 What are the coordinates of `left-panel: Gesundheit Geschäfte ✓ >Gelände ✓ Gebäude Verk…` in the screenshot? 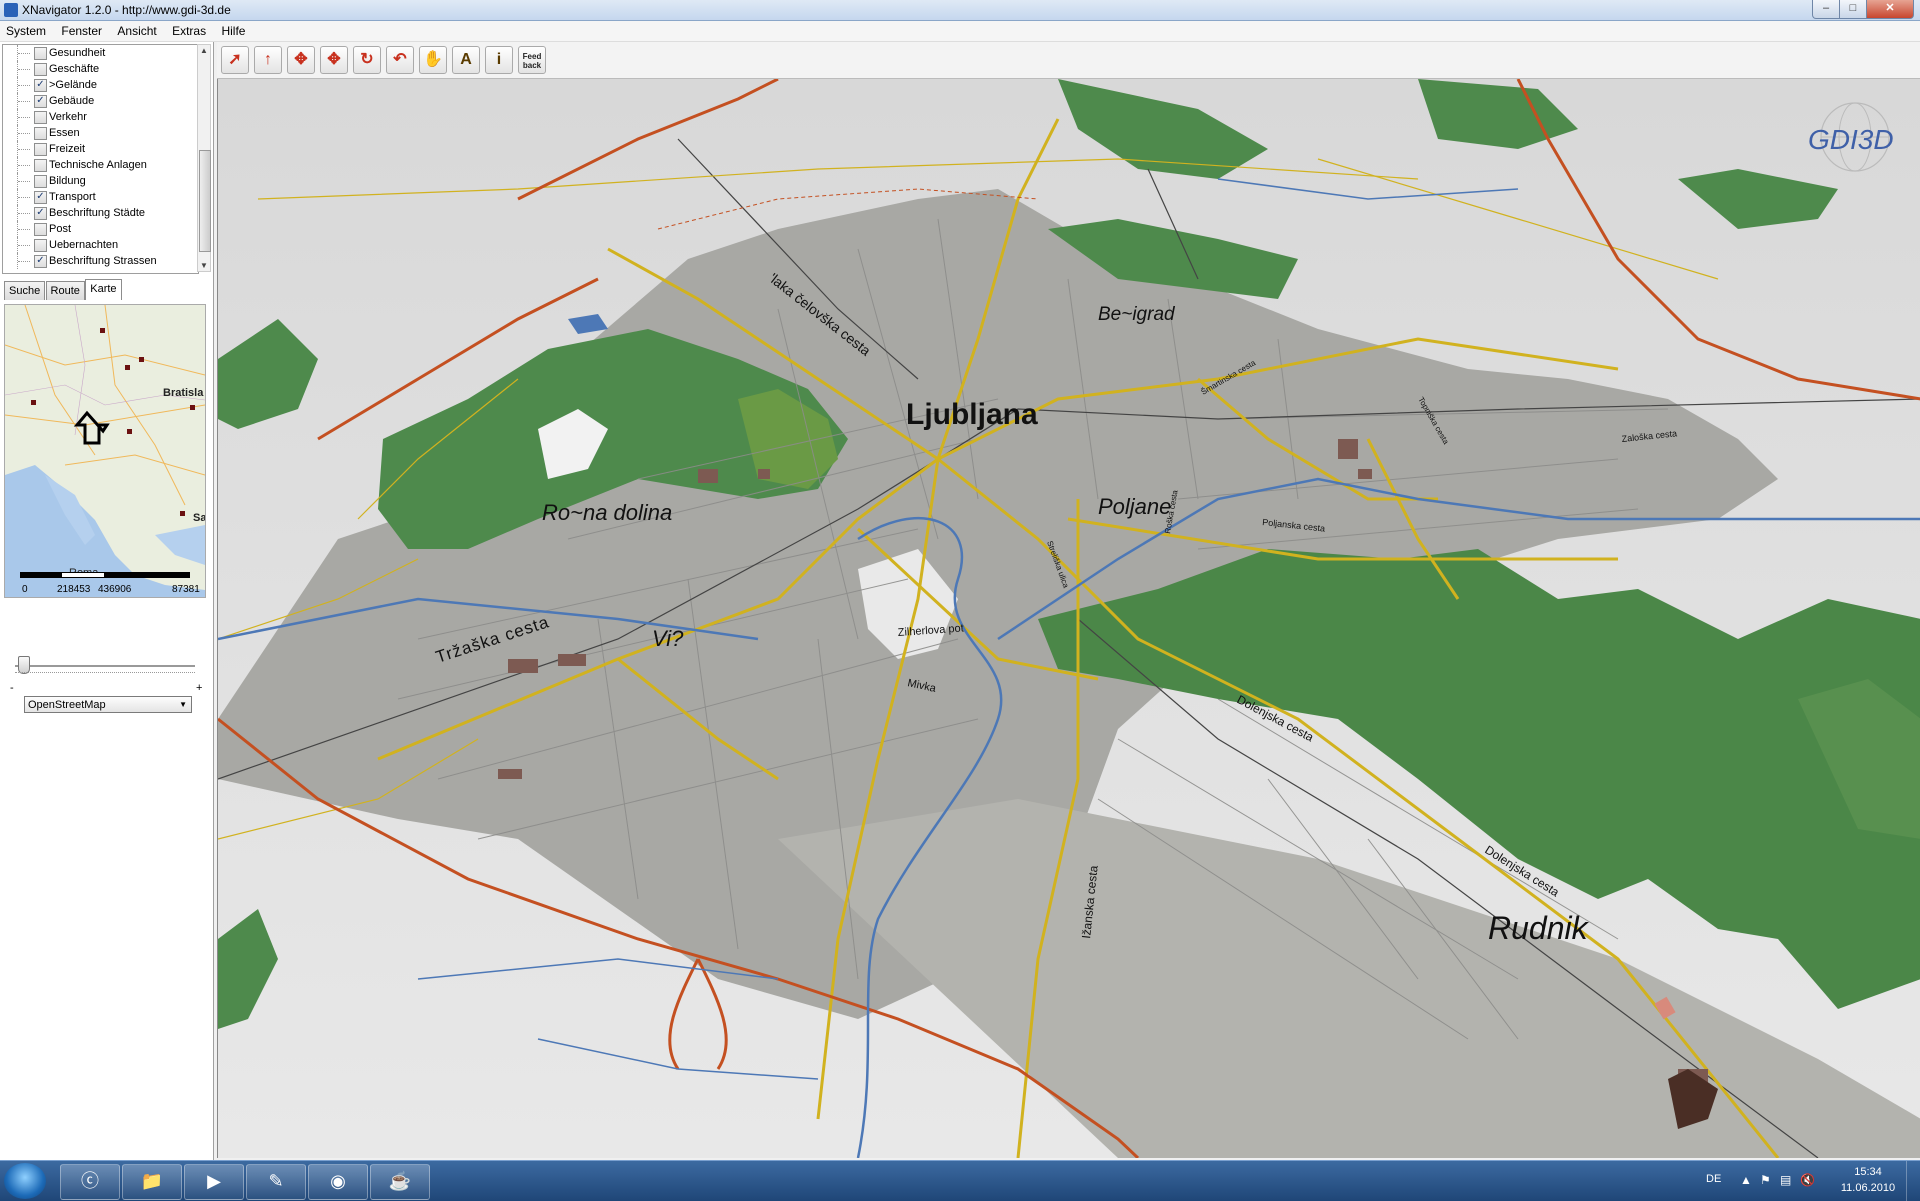 It's located at (107, 601).